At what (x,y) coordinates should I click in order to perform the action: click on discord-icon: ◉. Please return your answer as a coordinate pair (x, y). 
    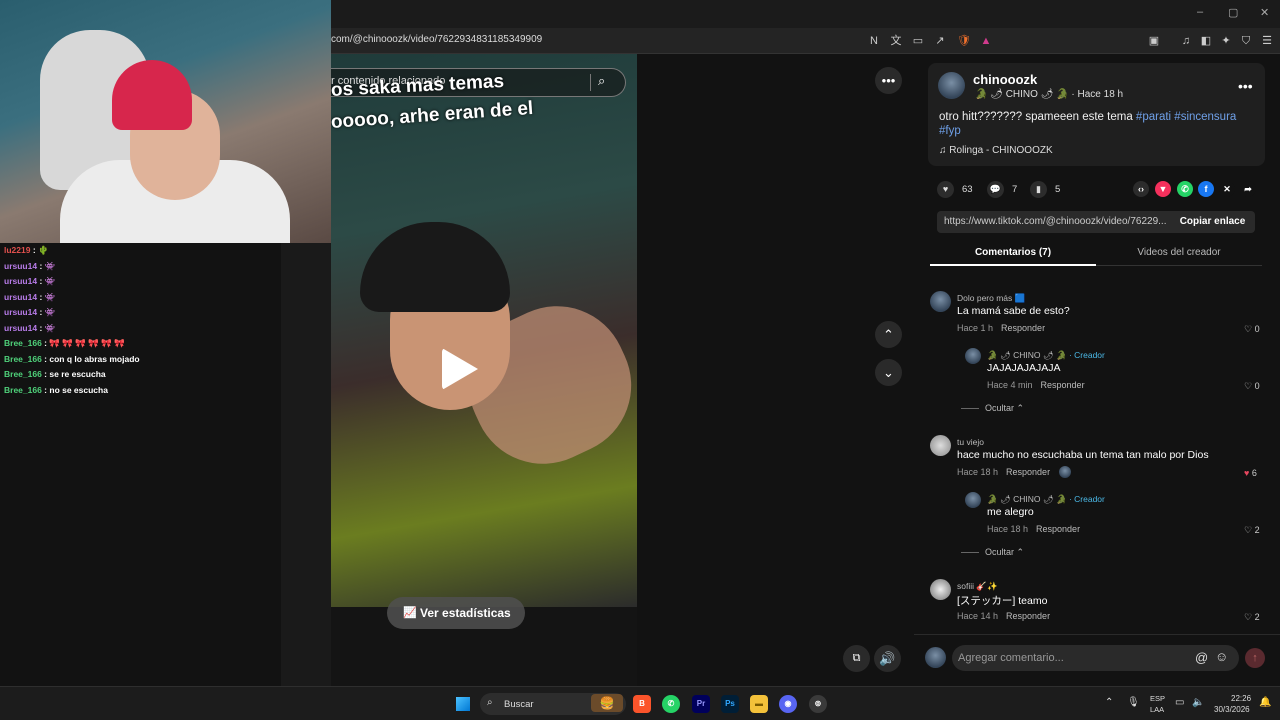
    Looking at the image, I should click on (788, 704).